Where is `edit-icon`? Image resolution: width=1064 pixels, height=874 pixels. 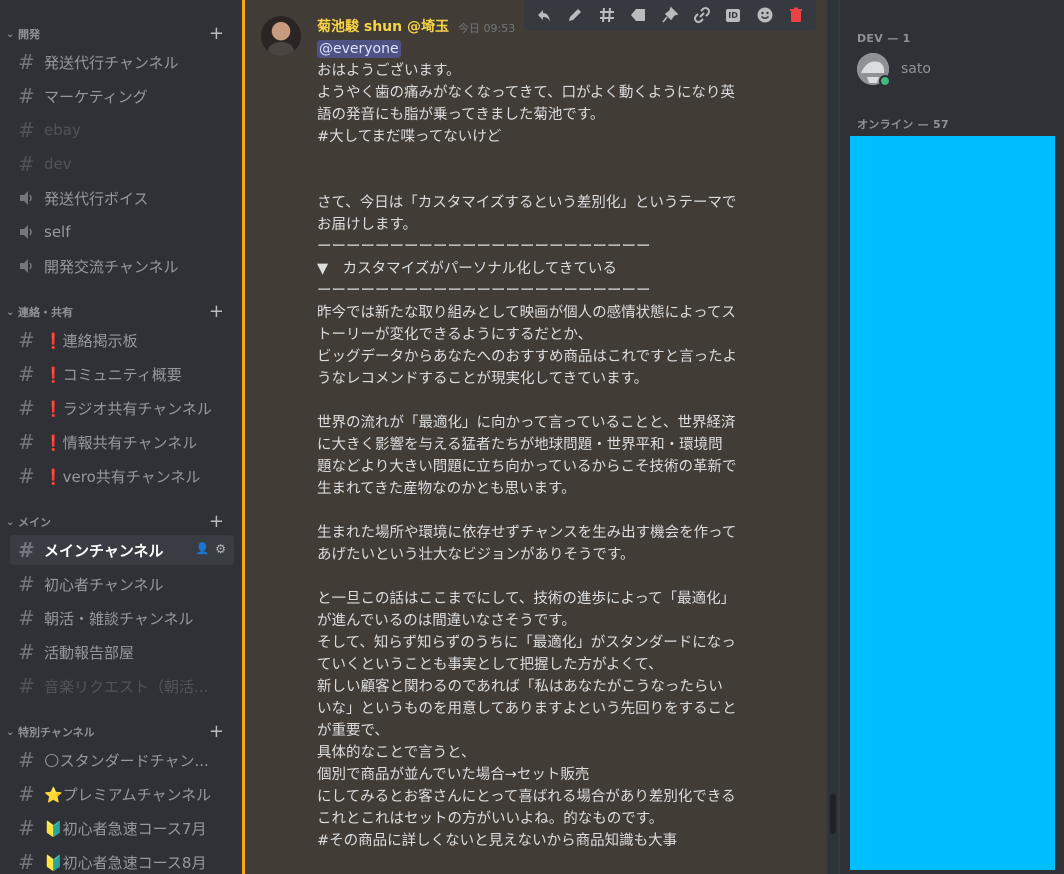 edit-icon is located at coordinates (575, 15).